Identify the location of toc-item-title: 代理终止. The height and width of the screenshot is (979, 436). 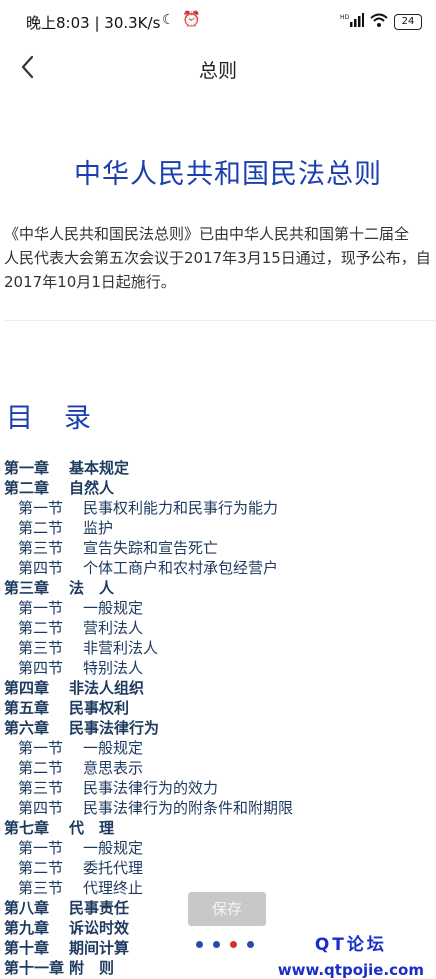
(113, 888).